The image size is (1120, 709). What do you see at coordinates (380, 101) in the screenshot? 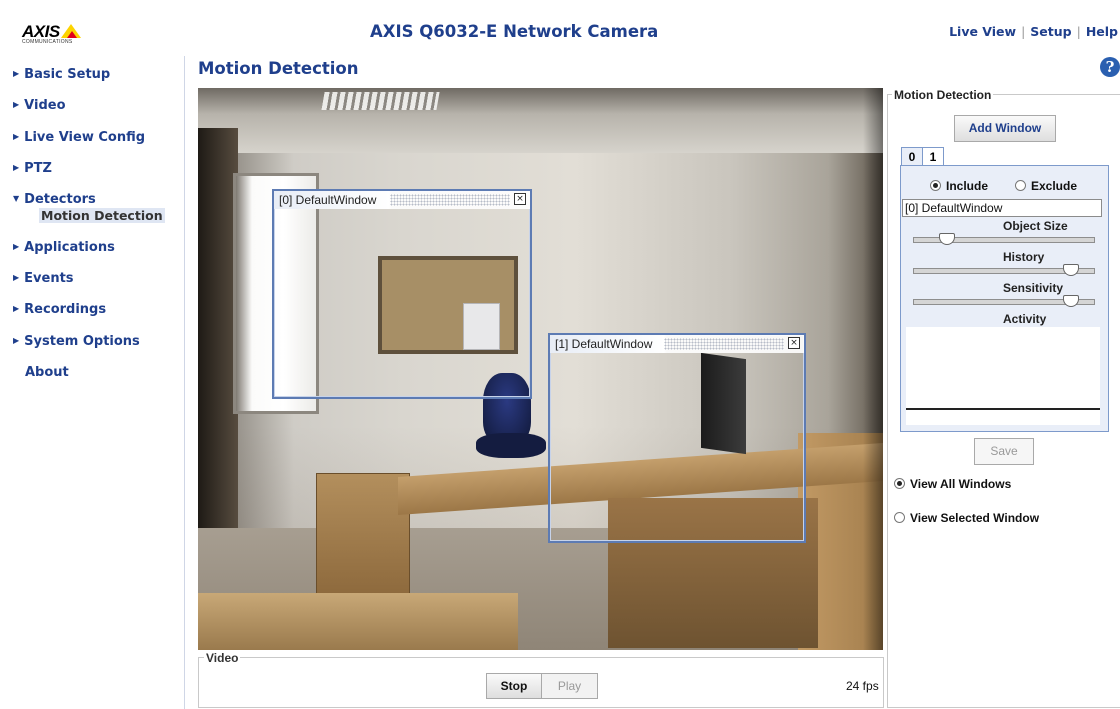
I see `ceiling-light` at bounding box center [380, 101].